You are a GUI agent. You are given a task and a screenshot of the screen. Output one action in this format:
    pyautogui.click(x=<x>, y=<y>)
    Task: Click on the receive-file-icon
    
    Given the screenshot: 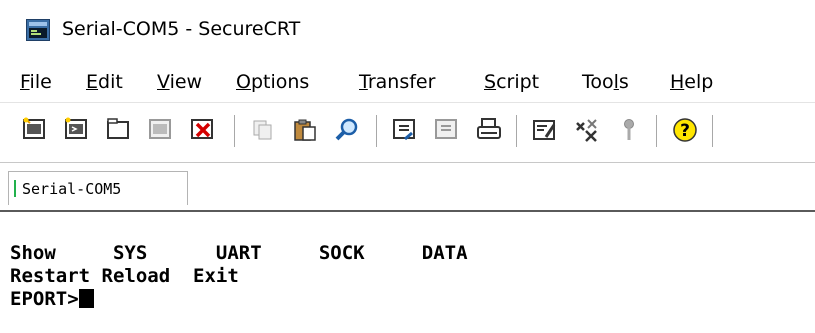 What is the action you would take?
    pyautogui.click(x=446, y=129)
    